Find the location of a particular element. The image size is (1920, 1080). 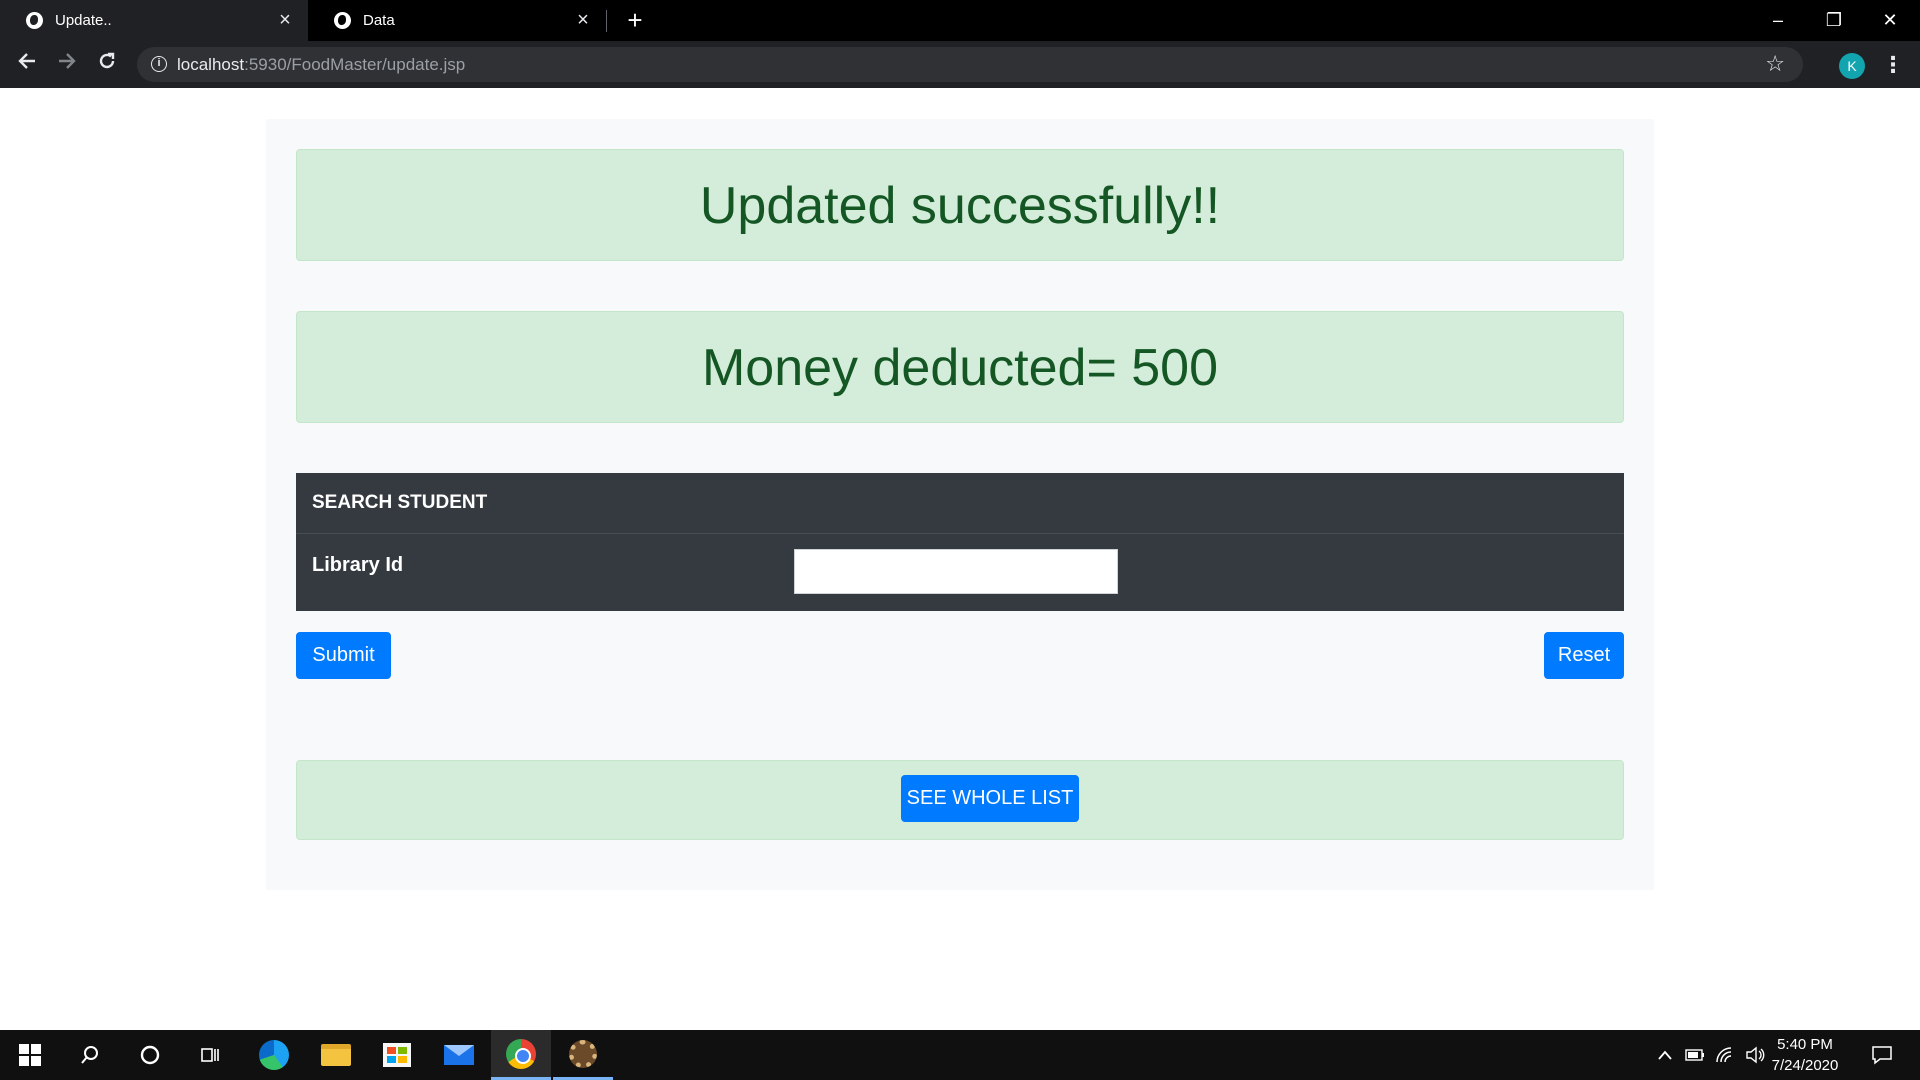

list-alert: SEE WHOLE LIST is located at coordinates (960, 800).